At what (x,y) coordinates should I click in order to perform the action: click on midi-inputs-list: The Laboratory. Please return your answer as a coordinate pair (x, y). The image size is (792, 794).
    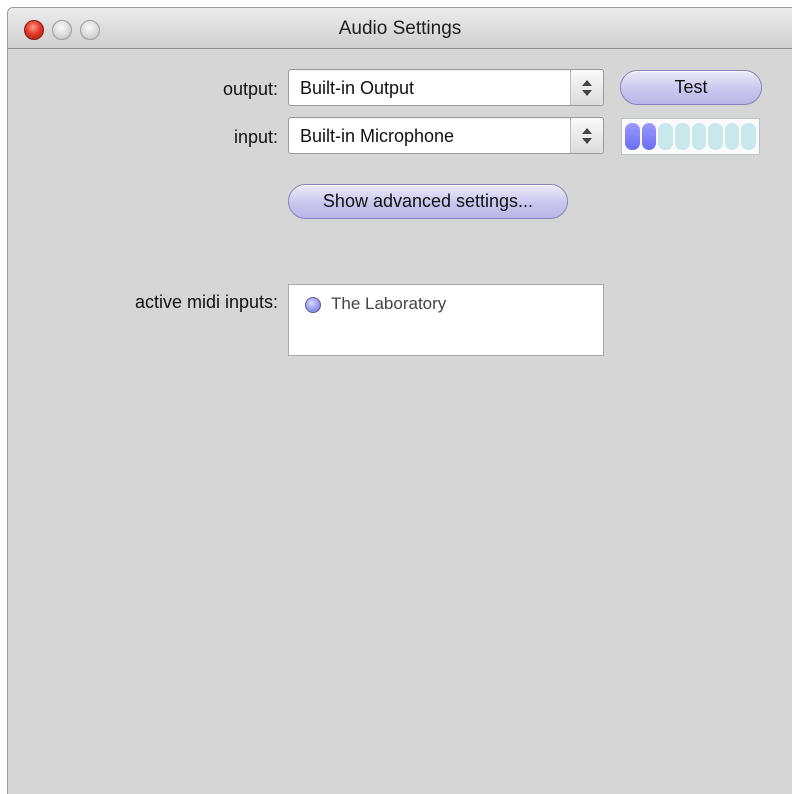
    Looking at the image, I should click on (446, 320).